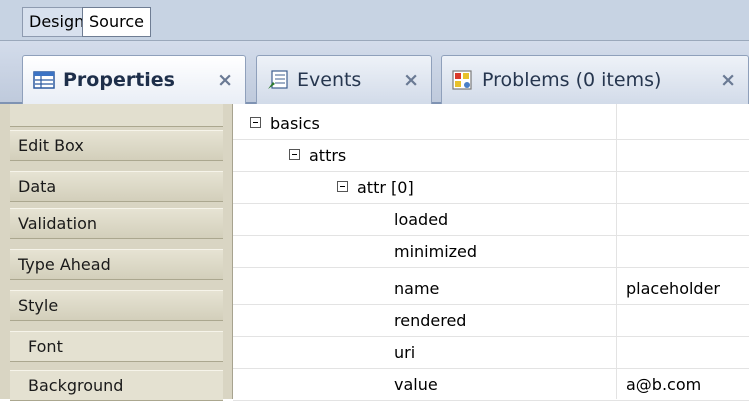  Describe the element at coordinates (430, 320) in the screenshot. I see `property-name: rendered` at that location.